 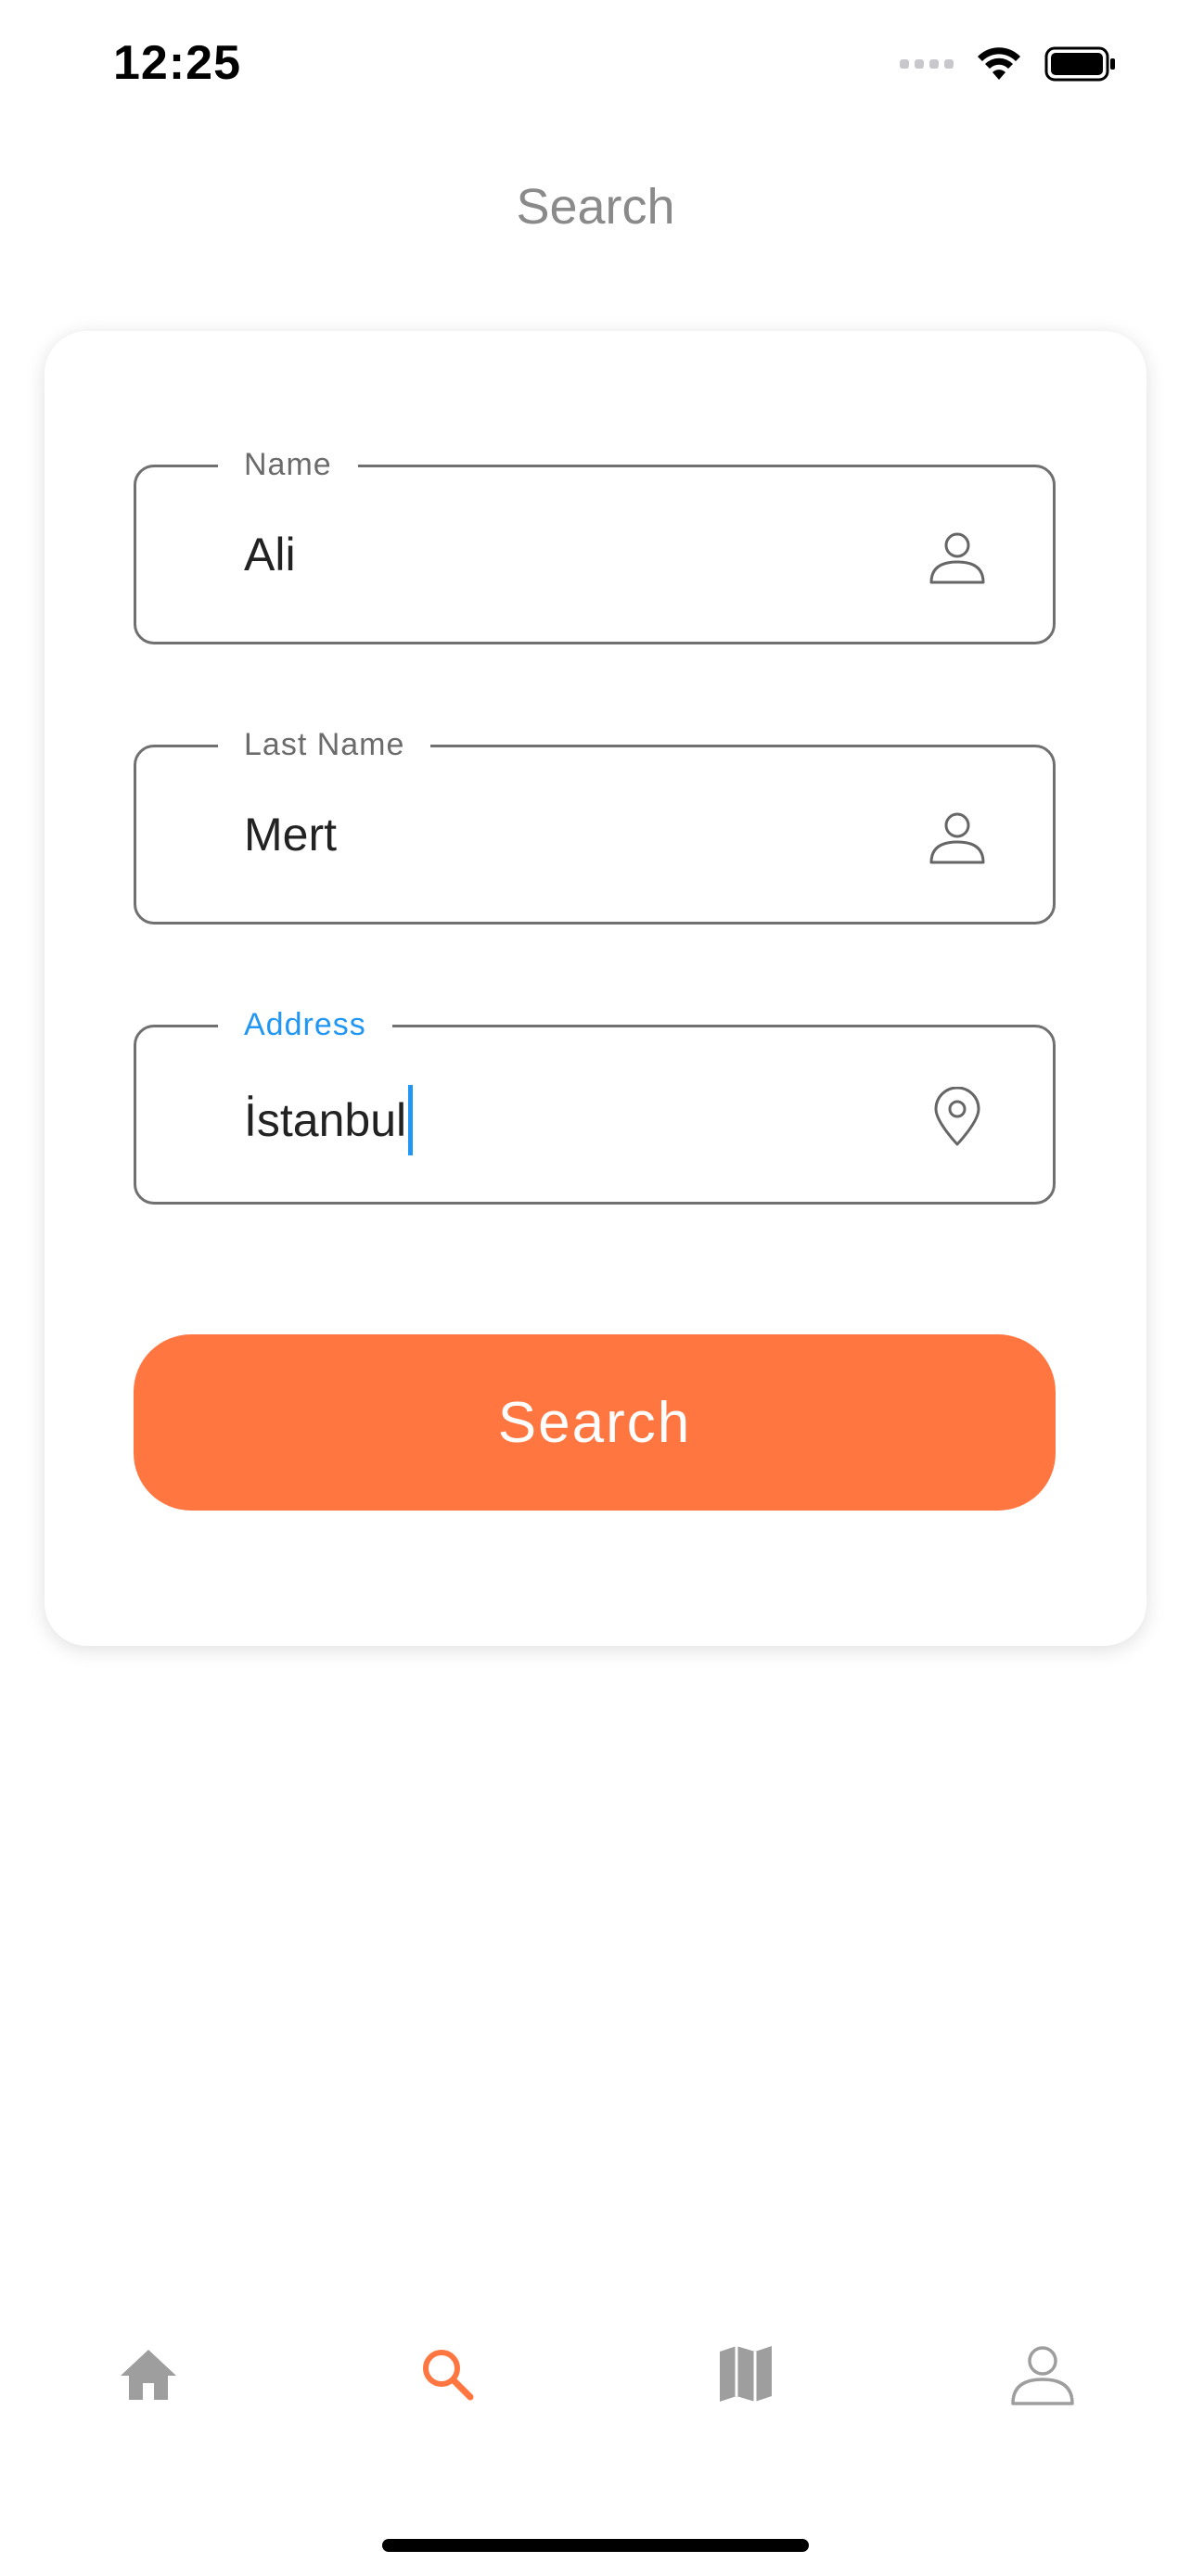 I want to click on name-field-label: Name, so click(x=288, y=465).